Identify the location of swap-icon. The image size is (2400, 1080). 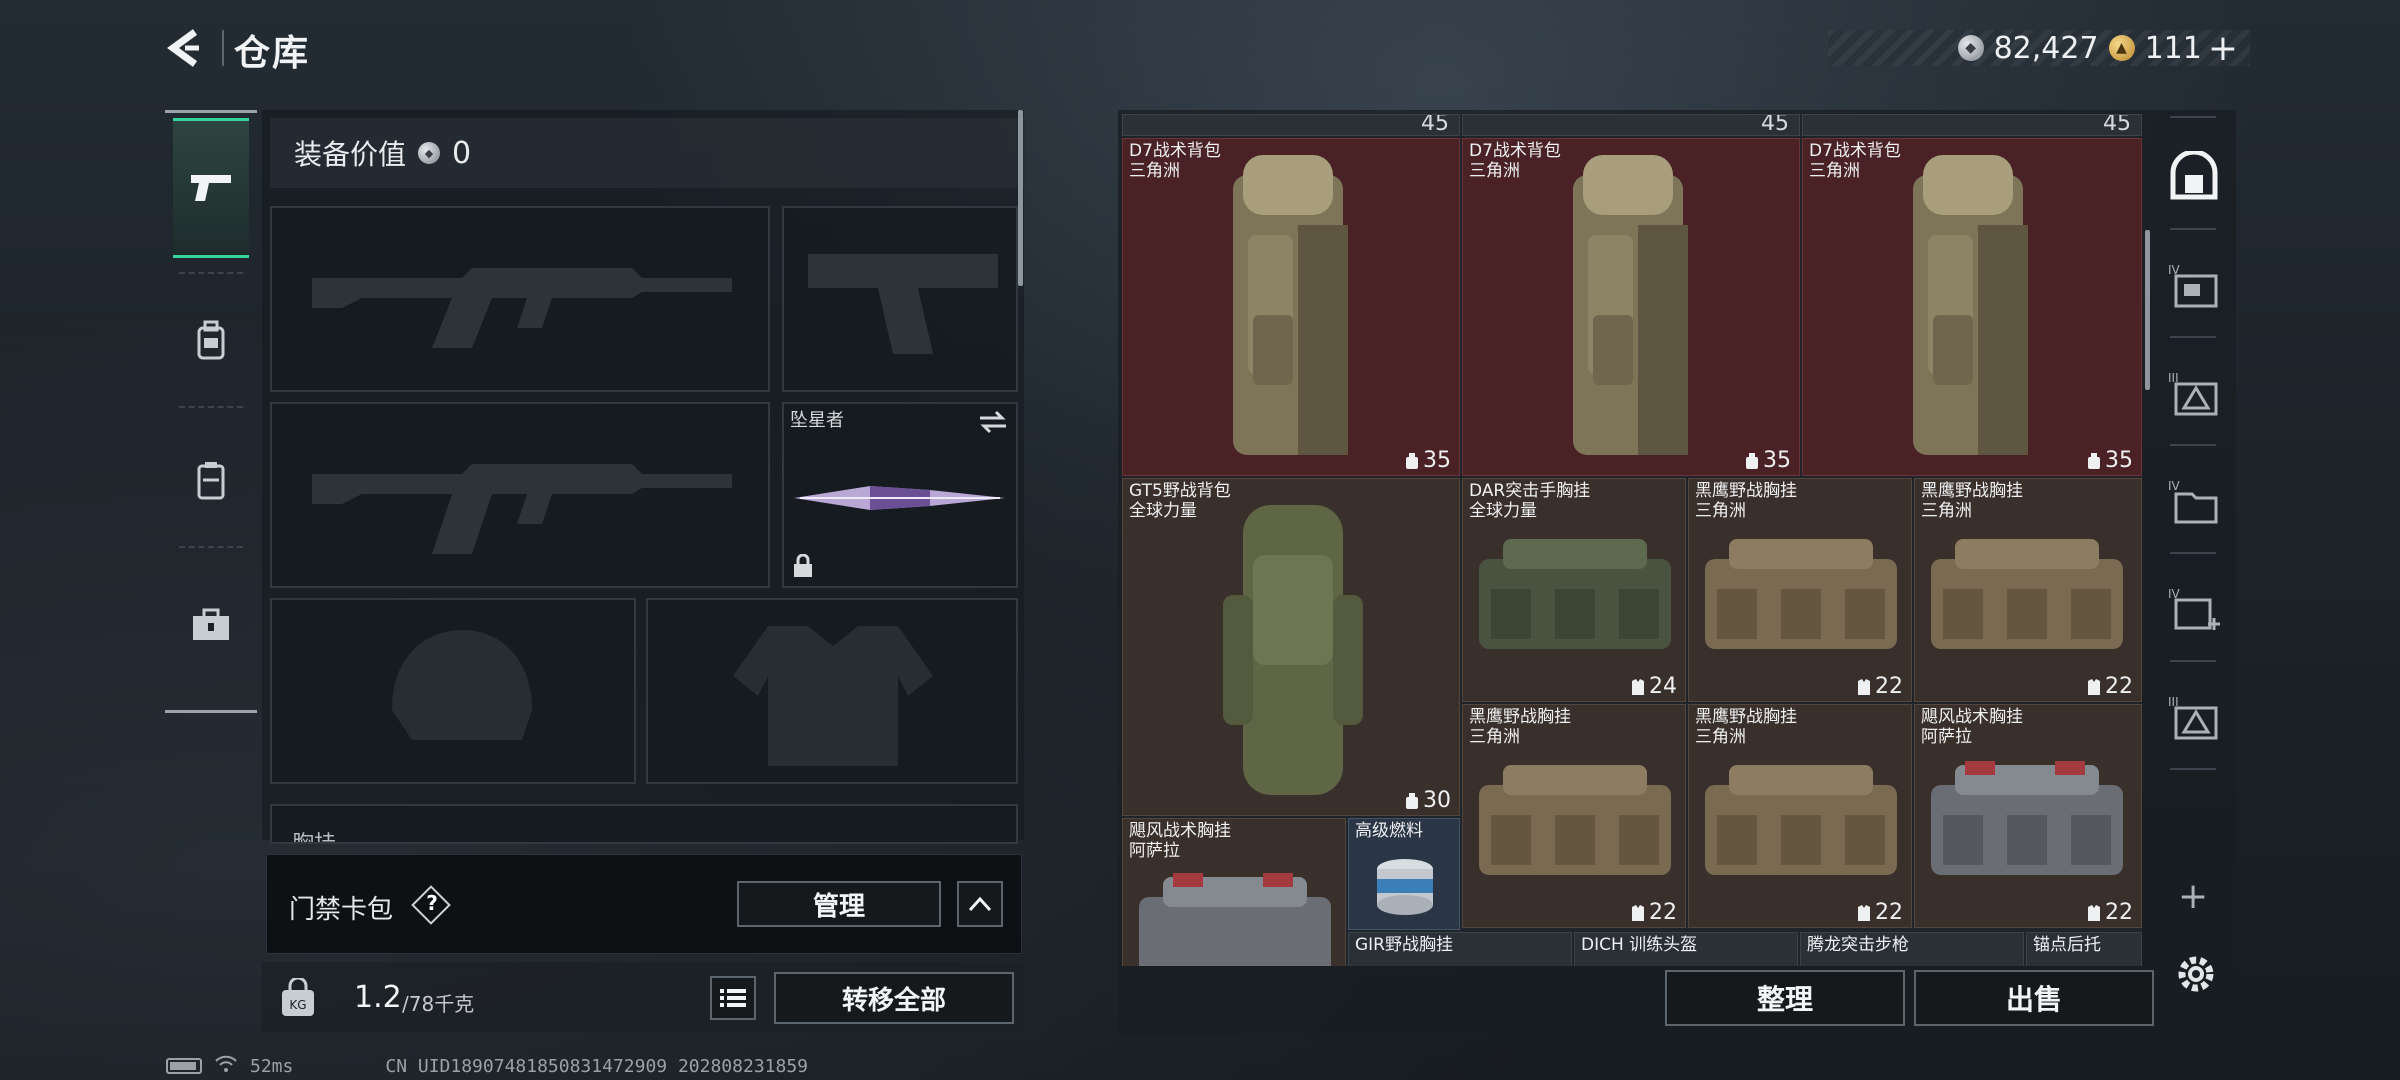
(993, 422).